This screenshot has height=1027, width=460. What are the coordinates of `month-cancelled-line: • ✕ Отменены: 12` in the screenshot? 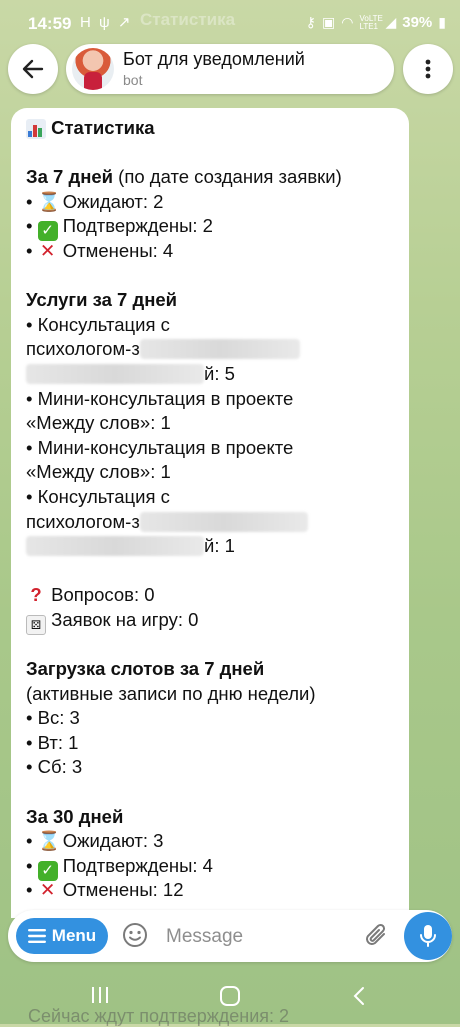 It's located at (212, 890).